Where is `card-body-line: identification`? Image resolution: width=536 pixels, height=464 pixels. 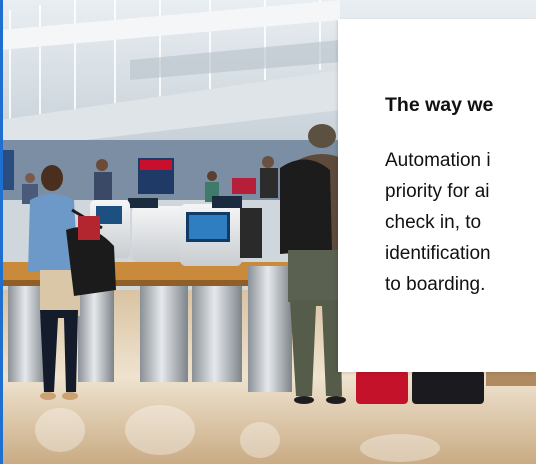
card-body-line: identification is located at coordinates (438, 253).